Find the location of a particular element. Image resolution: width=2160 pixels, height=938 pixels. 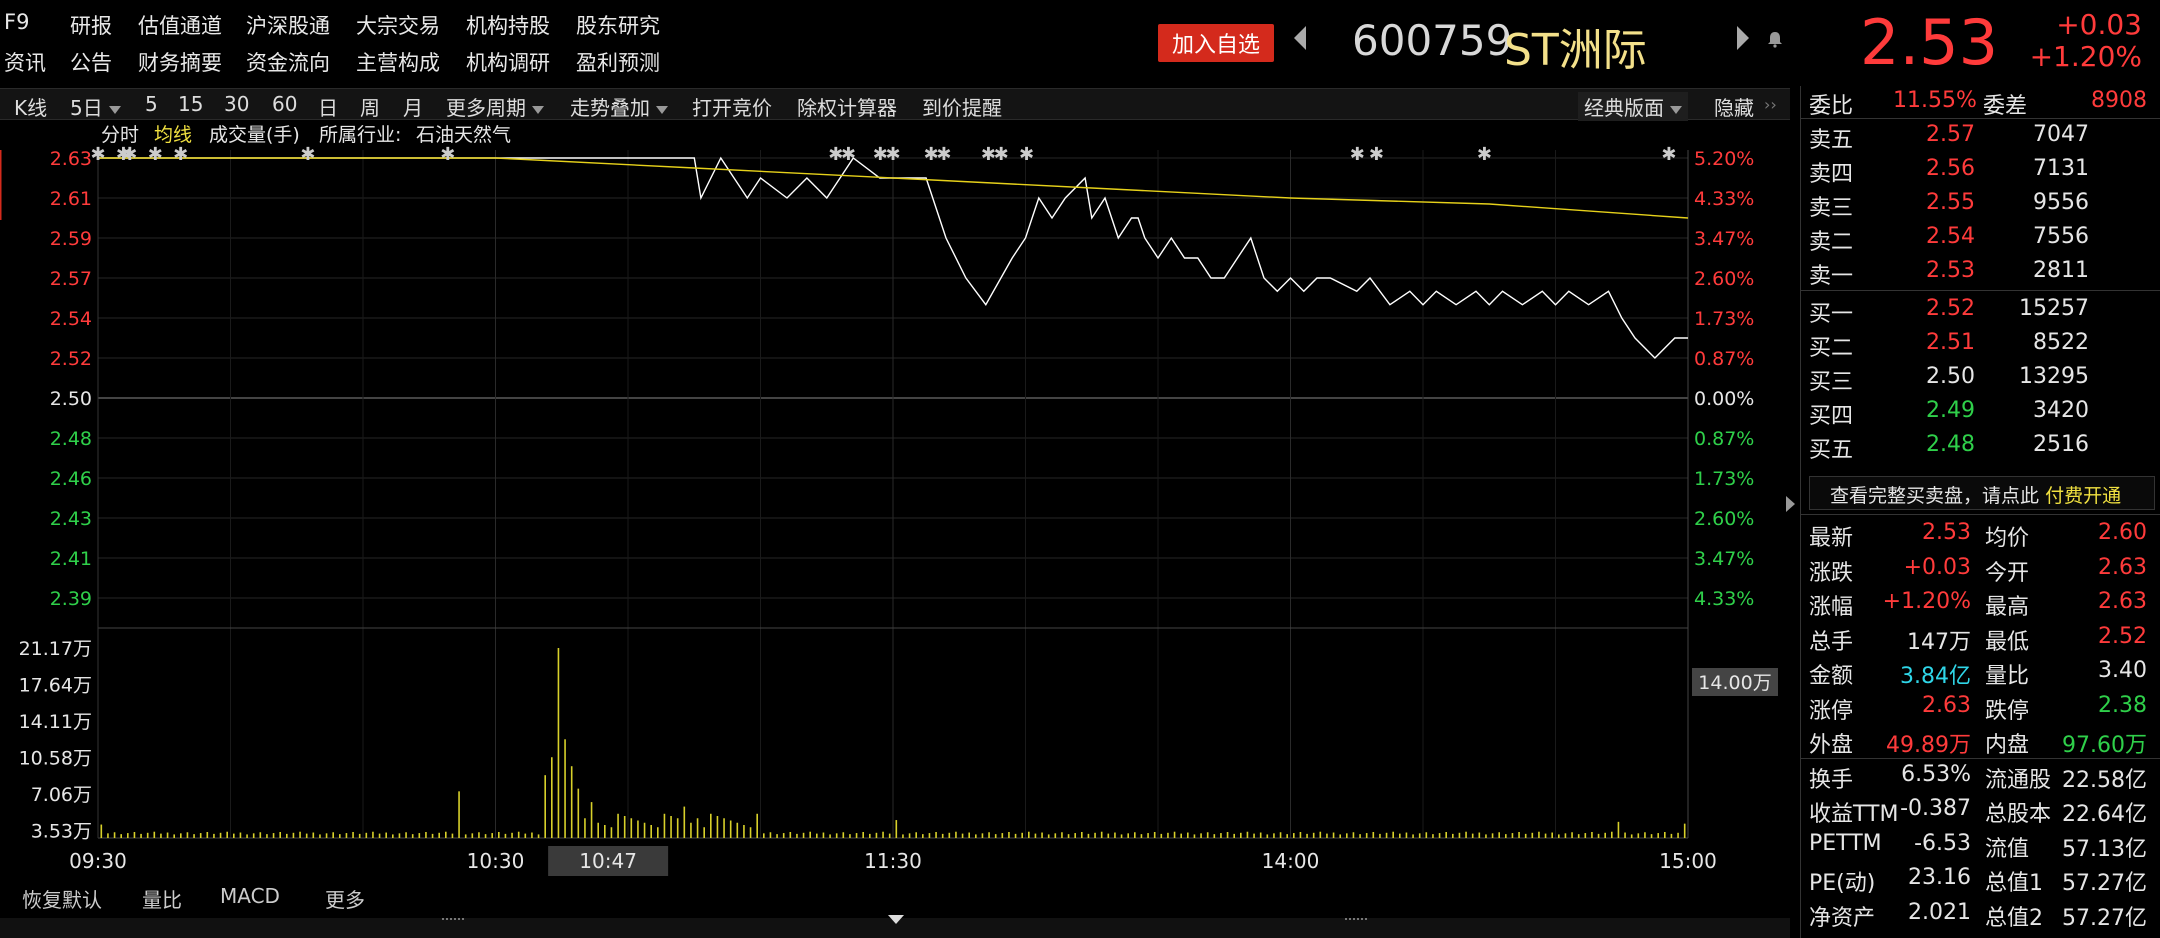

last-price: 2.53 is located at coordinates (1929, 42).